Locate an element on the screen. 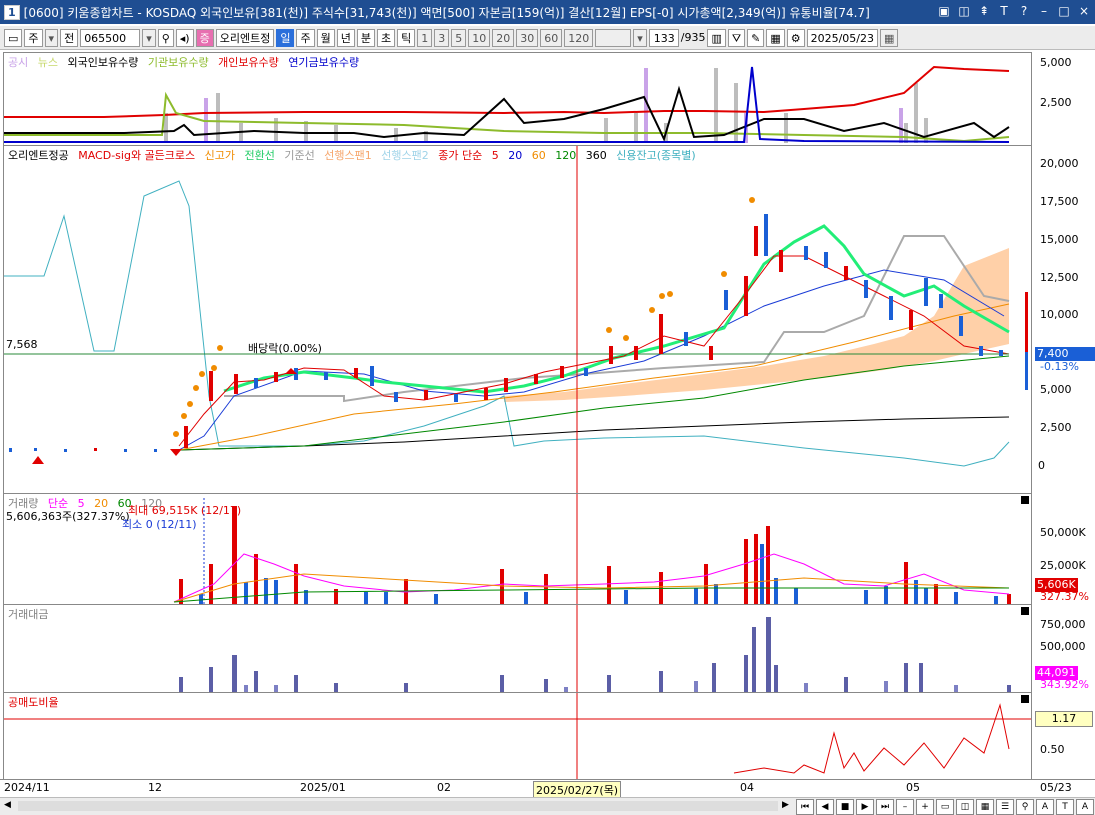 The width and height of the screenshot is (1095, 815). chart-type-icon: ⛛ is located at coordinates (736, 37).